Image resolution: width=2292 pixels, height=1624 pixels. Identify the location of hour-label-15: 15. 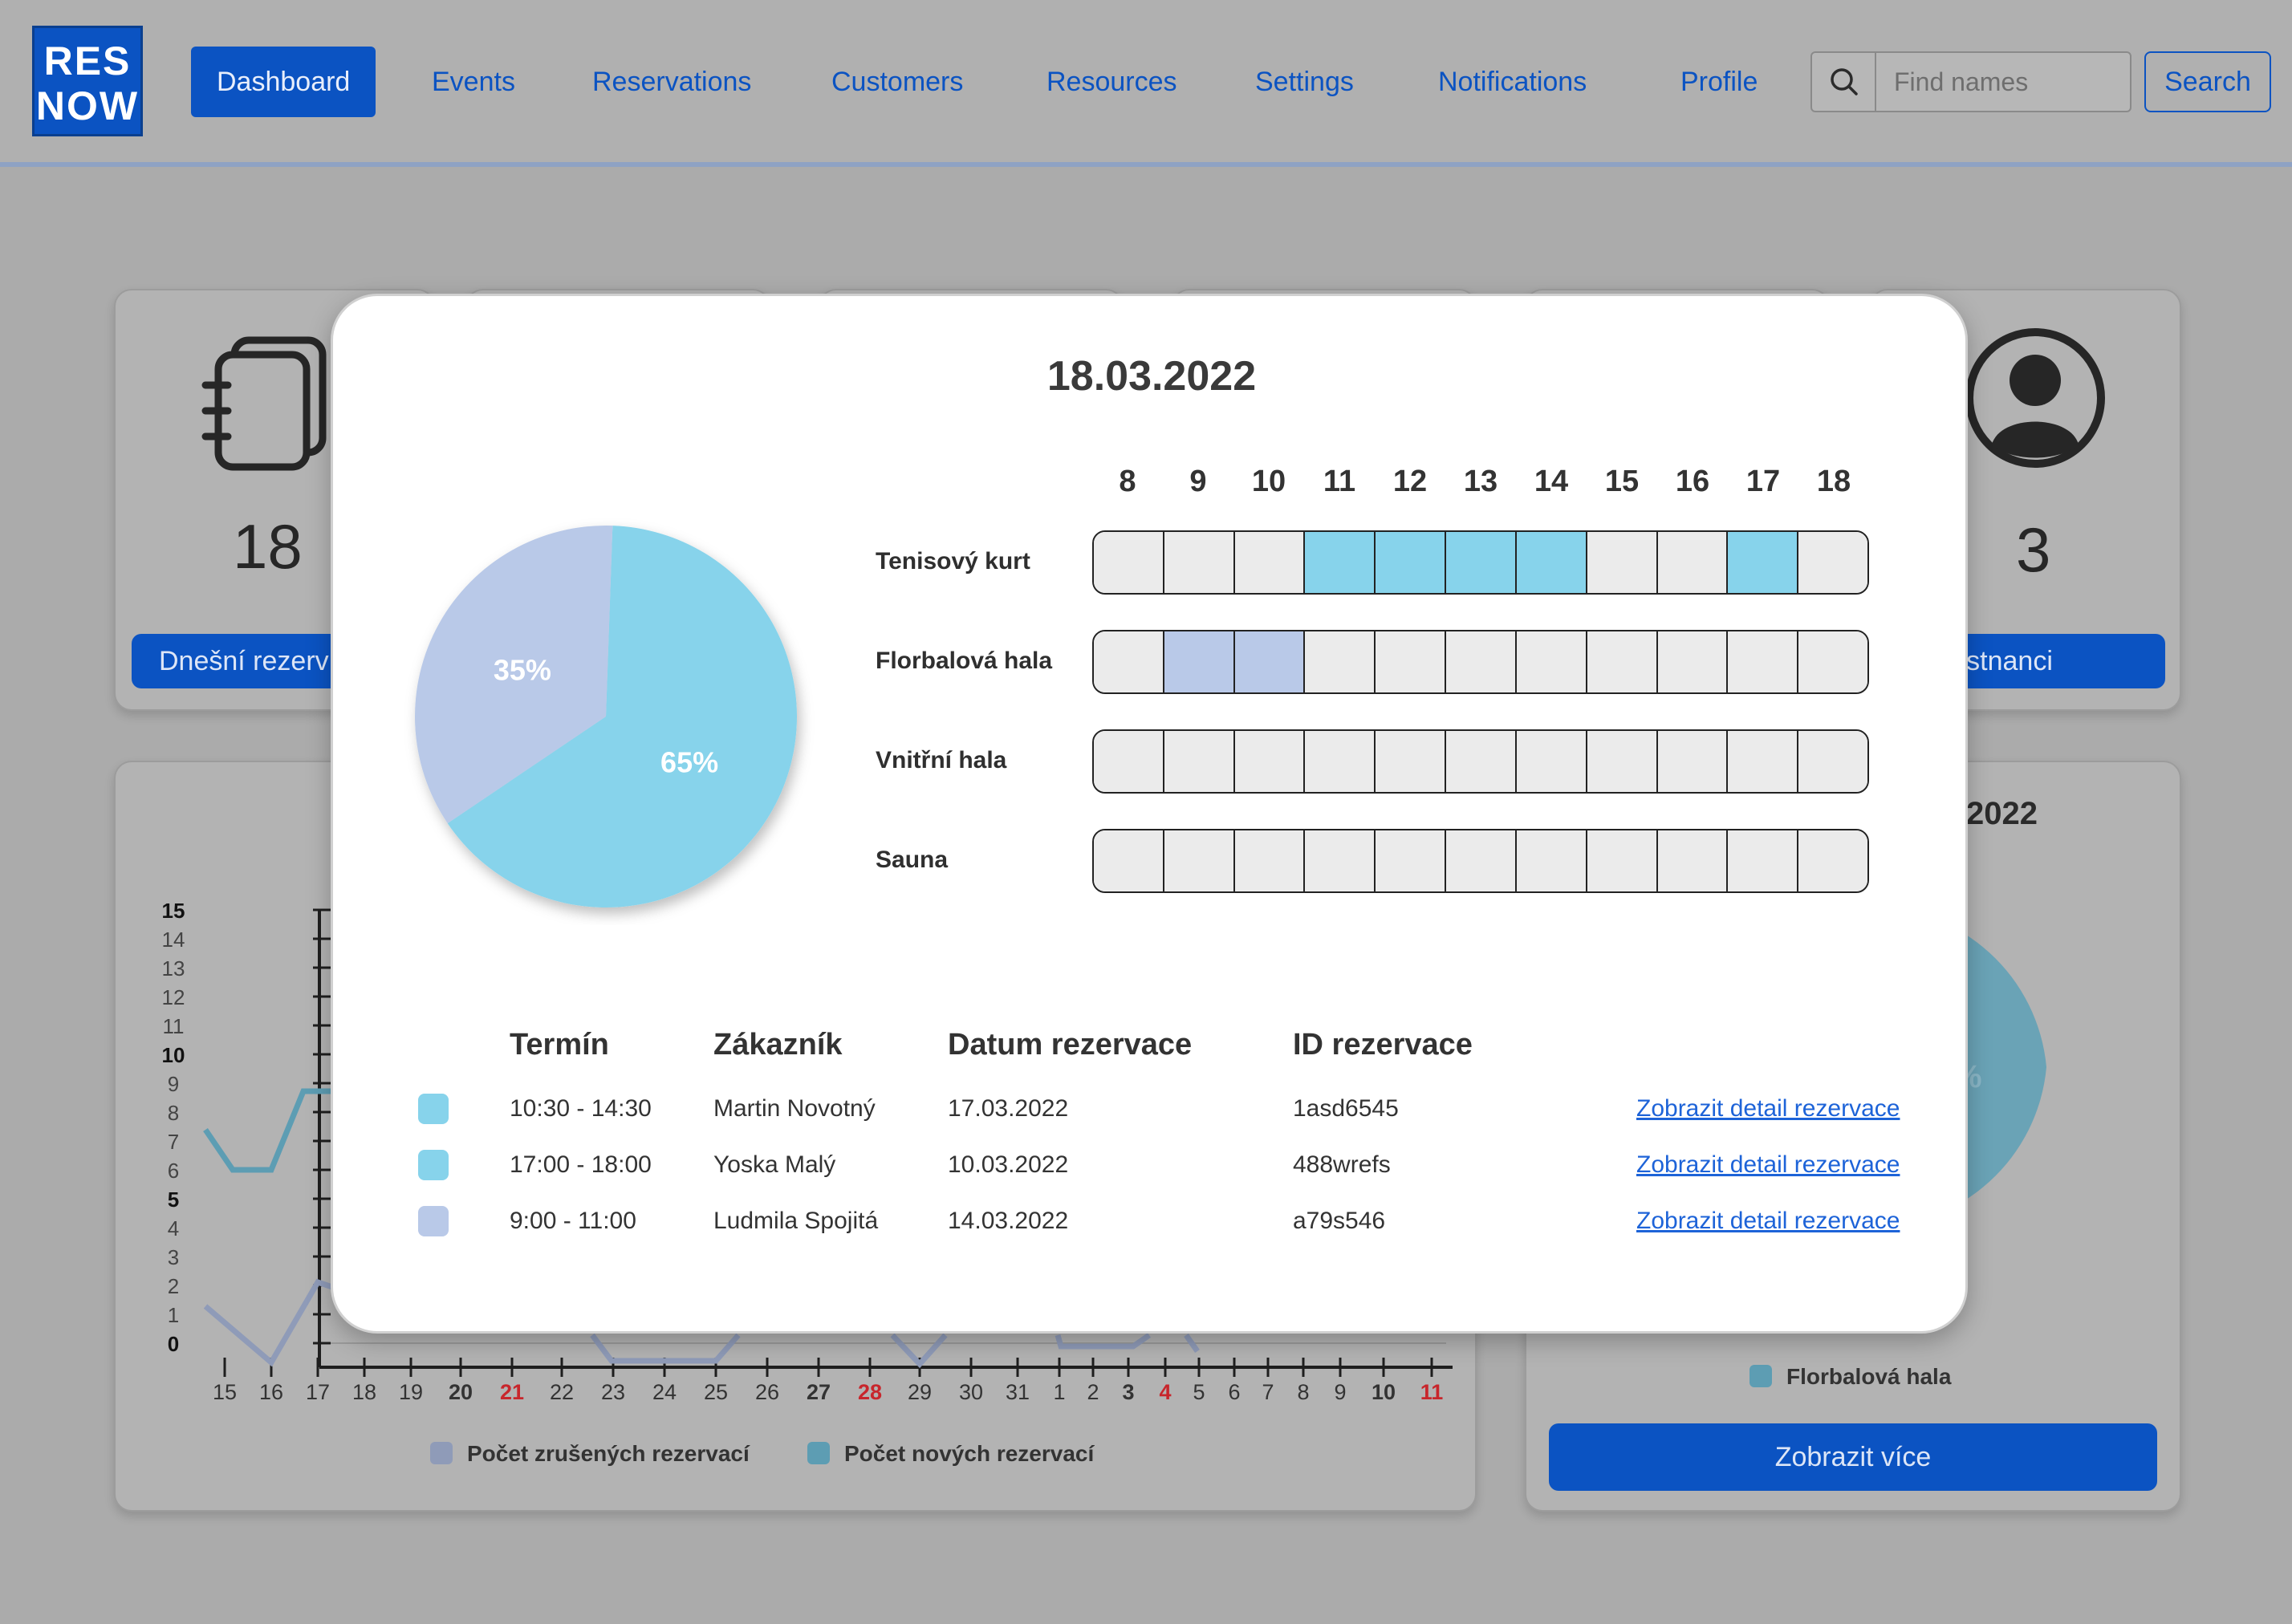
(1622, 481).